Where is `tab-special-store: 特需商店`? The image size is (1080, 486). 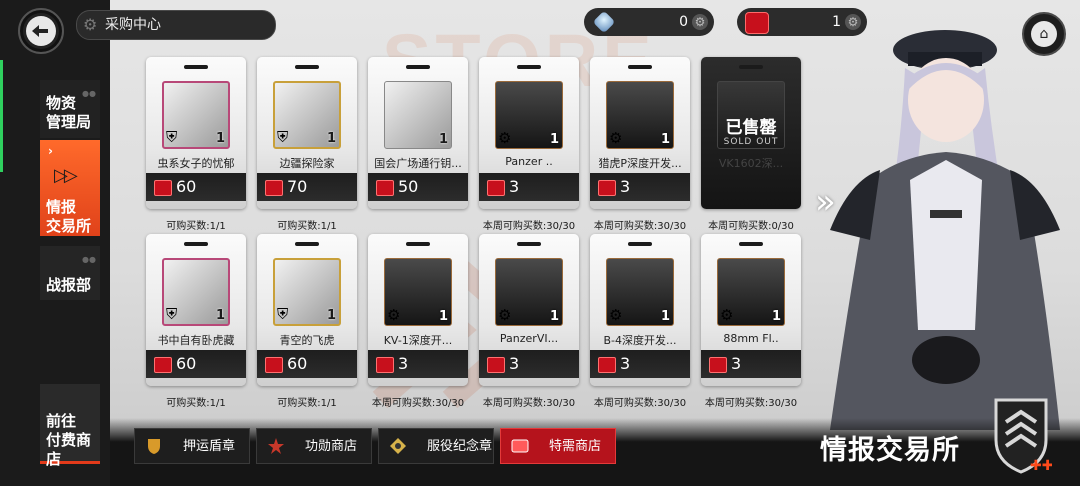
tab-special-store: 特需商店 is located at coordinates (558, 446).